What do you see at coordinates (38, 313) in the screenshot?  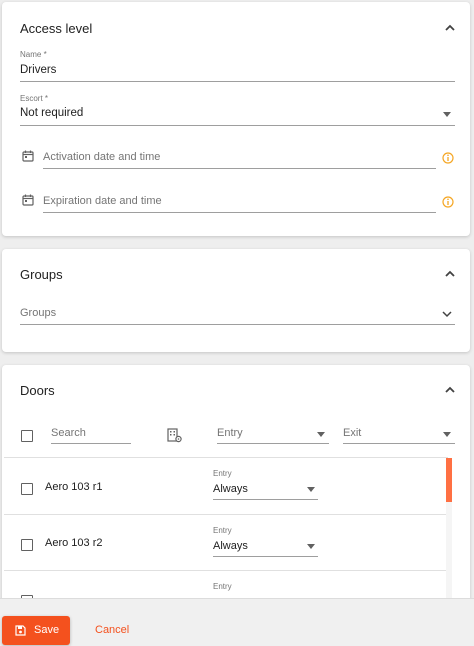 I see `groups-select: Groups` at bounding box center [38, 313].